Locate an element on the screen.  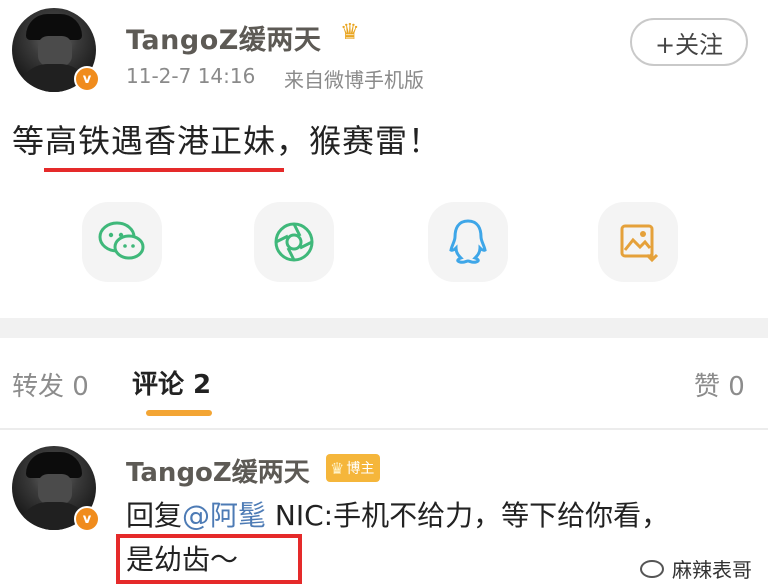
reply-prefix: 回复 is located at coordinates (154, 515).